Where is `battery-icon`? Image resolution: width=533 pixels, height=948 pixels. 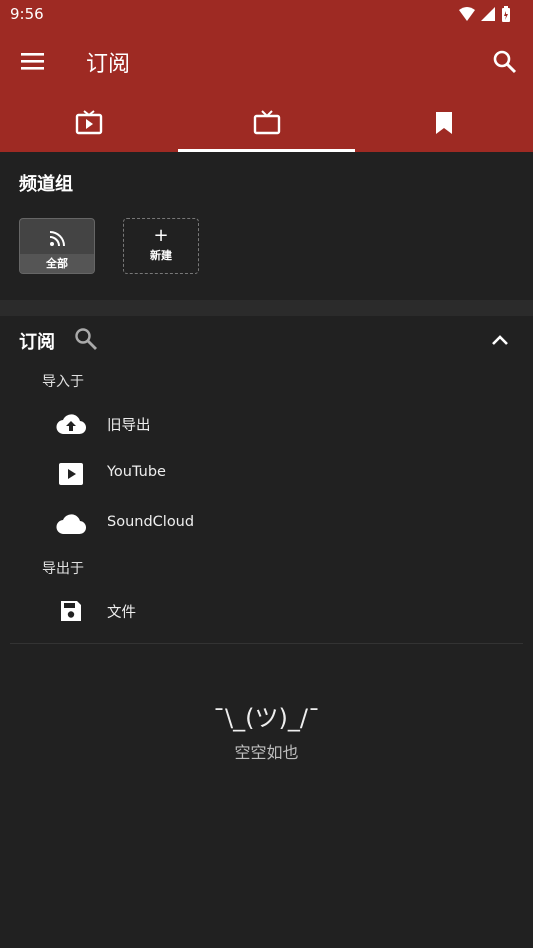
battery-icon is located at coordinates (506, 14).